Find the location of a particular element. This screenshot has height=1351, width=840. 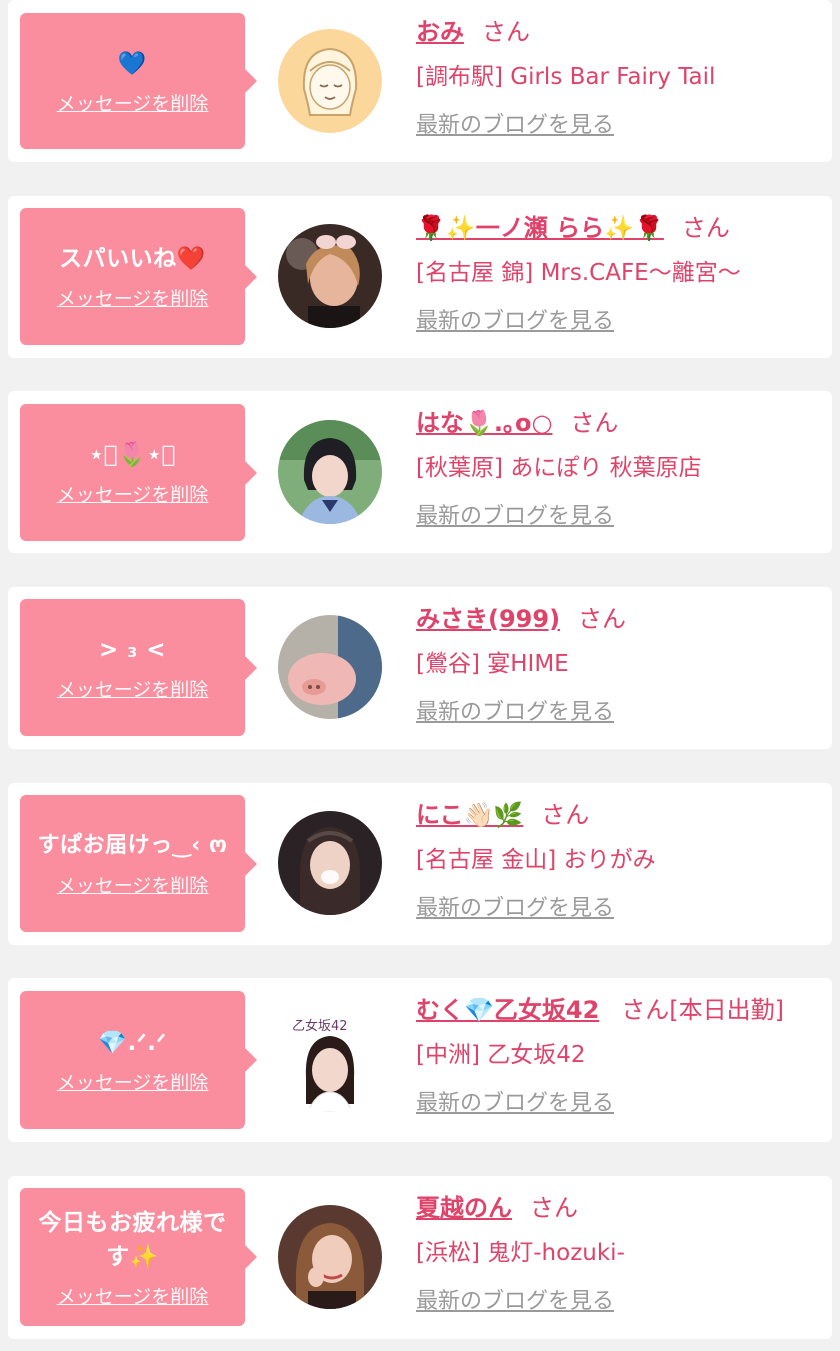

shop-name: [鶯谷] 宴HIME is located at coordinates (492, 664).